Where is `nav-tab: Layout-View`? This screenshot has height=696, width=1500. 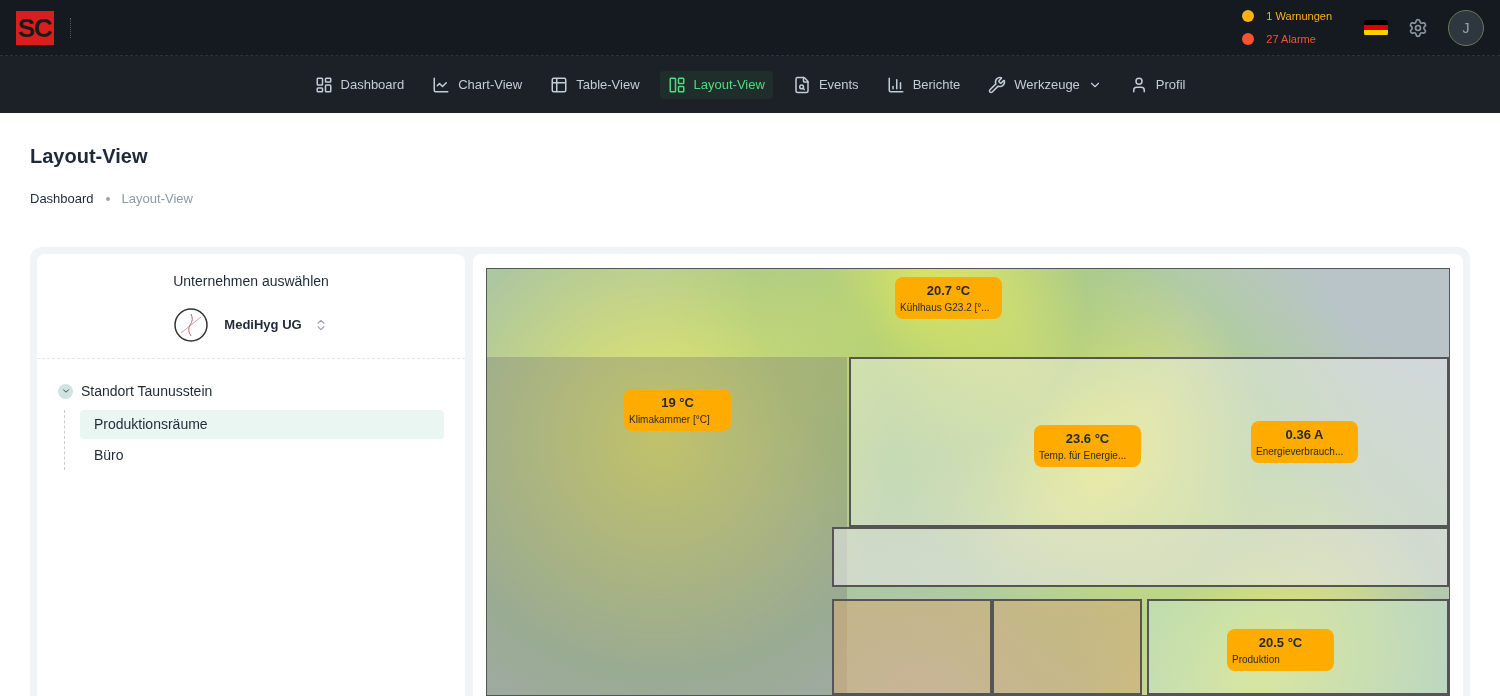 nav-tab: Layout-View is located at coordinates (716, 84).